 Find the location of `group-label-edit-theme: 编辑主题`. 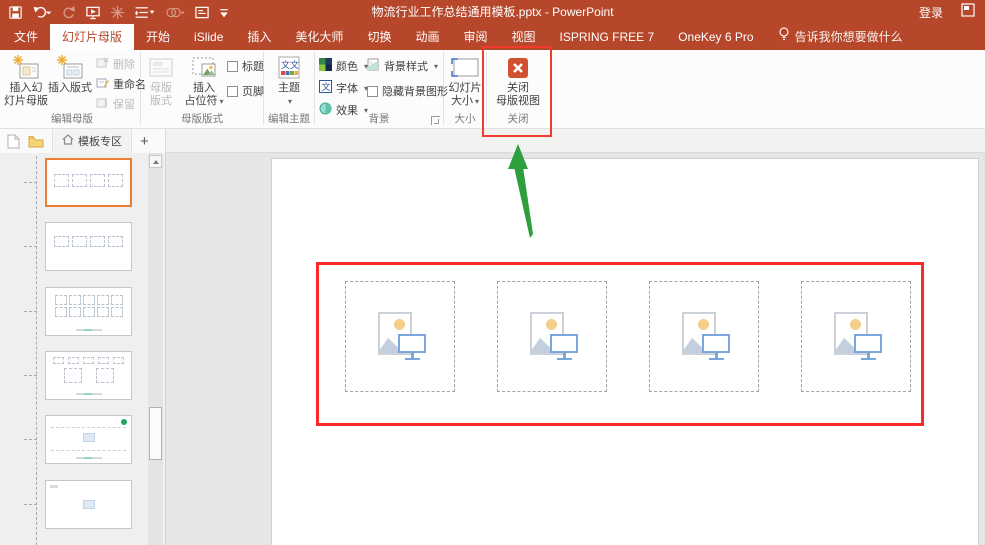

group-label-edit-theme: 编辑主题 is located at coordinates (289, 119).